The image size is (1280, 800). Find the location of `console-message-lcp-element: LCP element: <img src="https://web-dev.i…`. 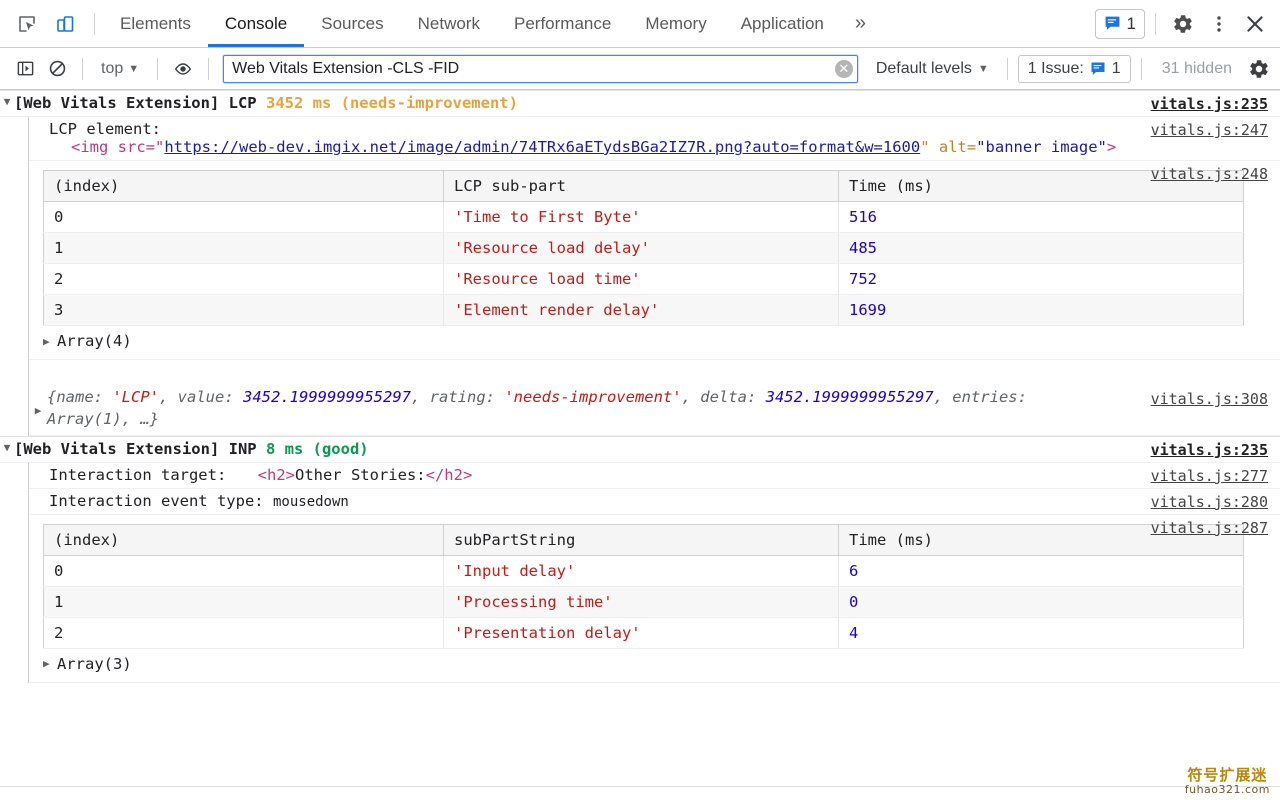

console-message-lcp-element: LCP element: <img src="https://web-dev.i… is located at coordinates (654, 139).